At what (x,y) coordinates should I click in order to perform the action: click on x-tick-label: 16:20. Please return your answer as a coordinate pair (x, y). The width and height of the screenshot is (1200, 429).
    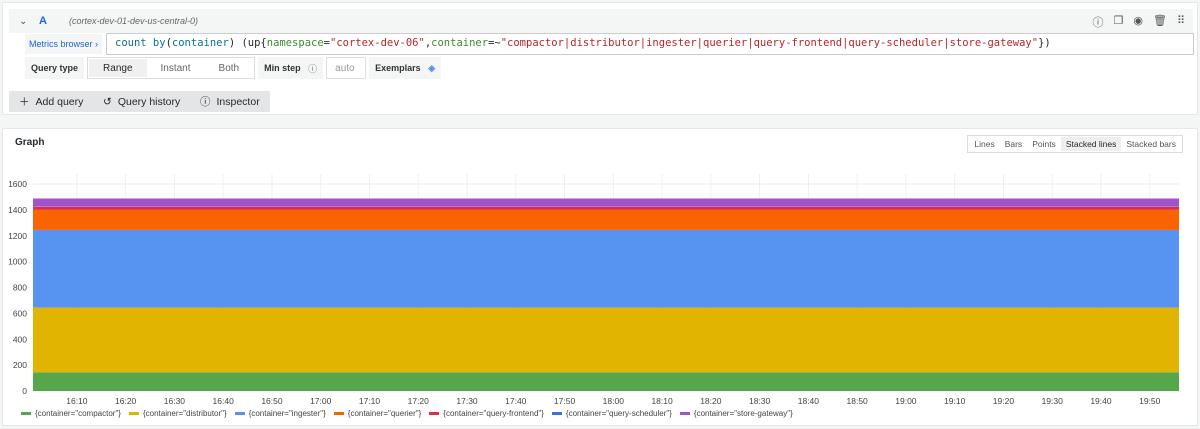
    Looking at the image, I should click on (126, 401).